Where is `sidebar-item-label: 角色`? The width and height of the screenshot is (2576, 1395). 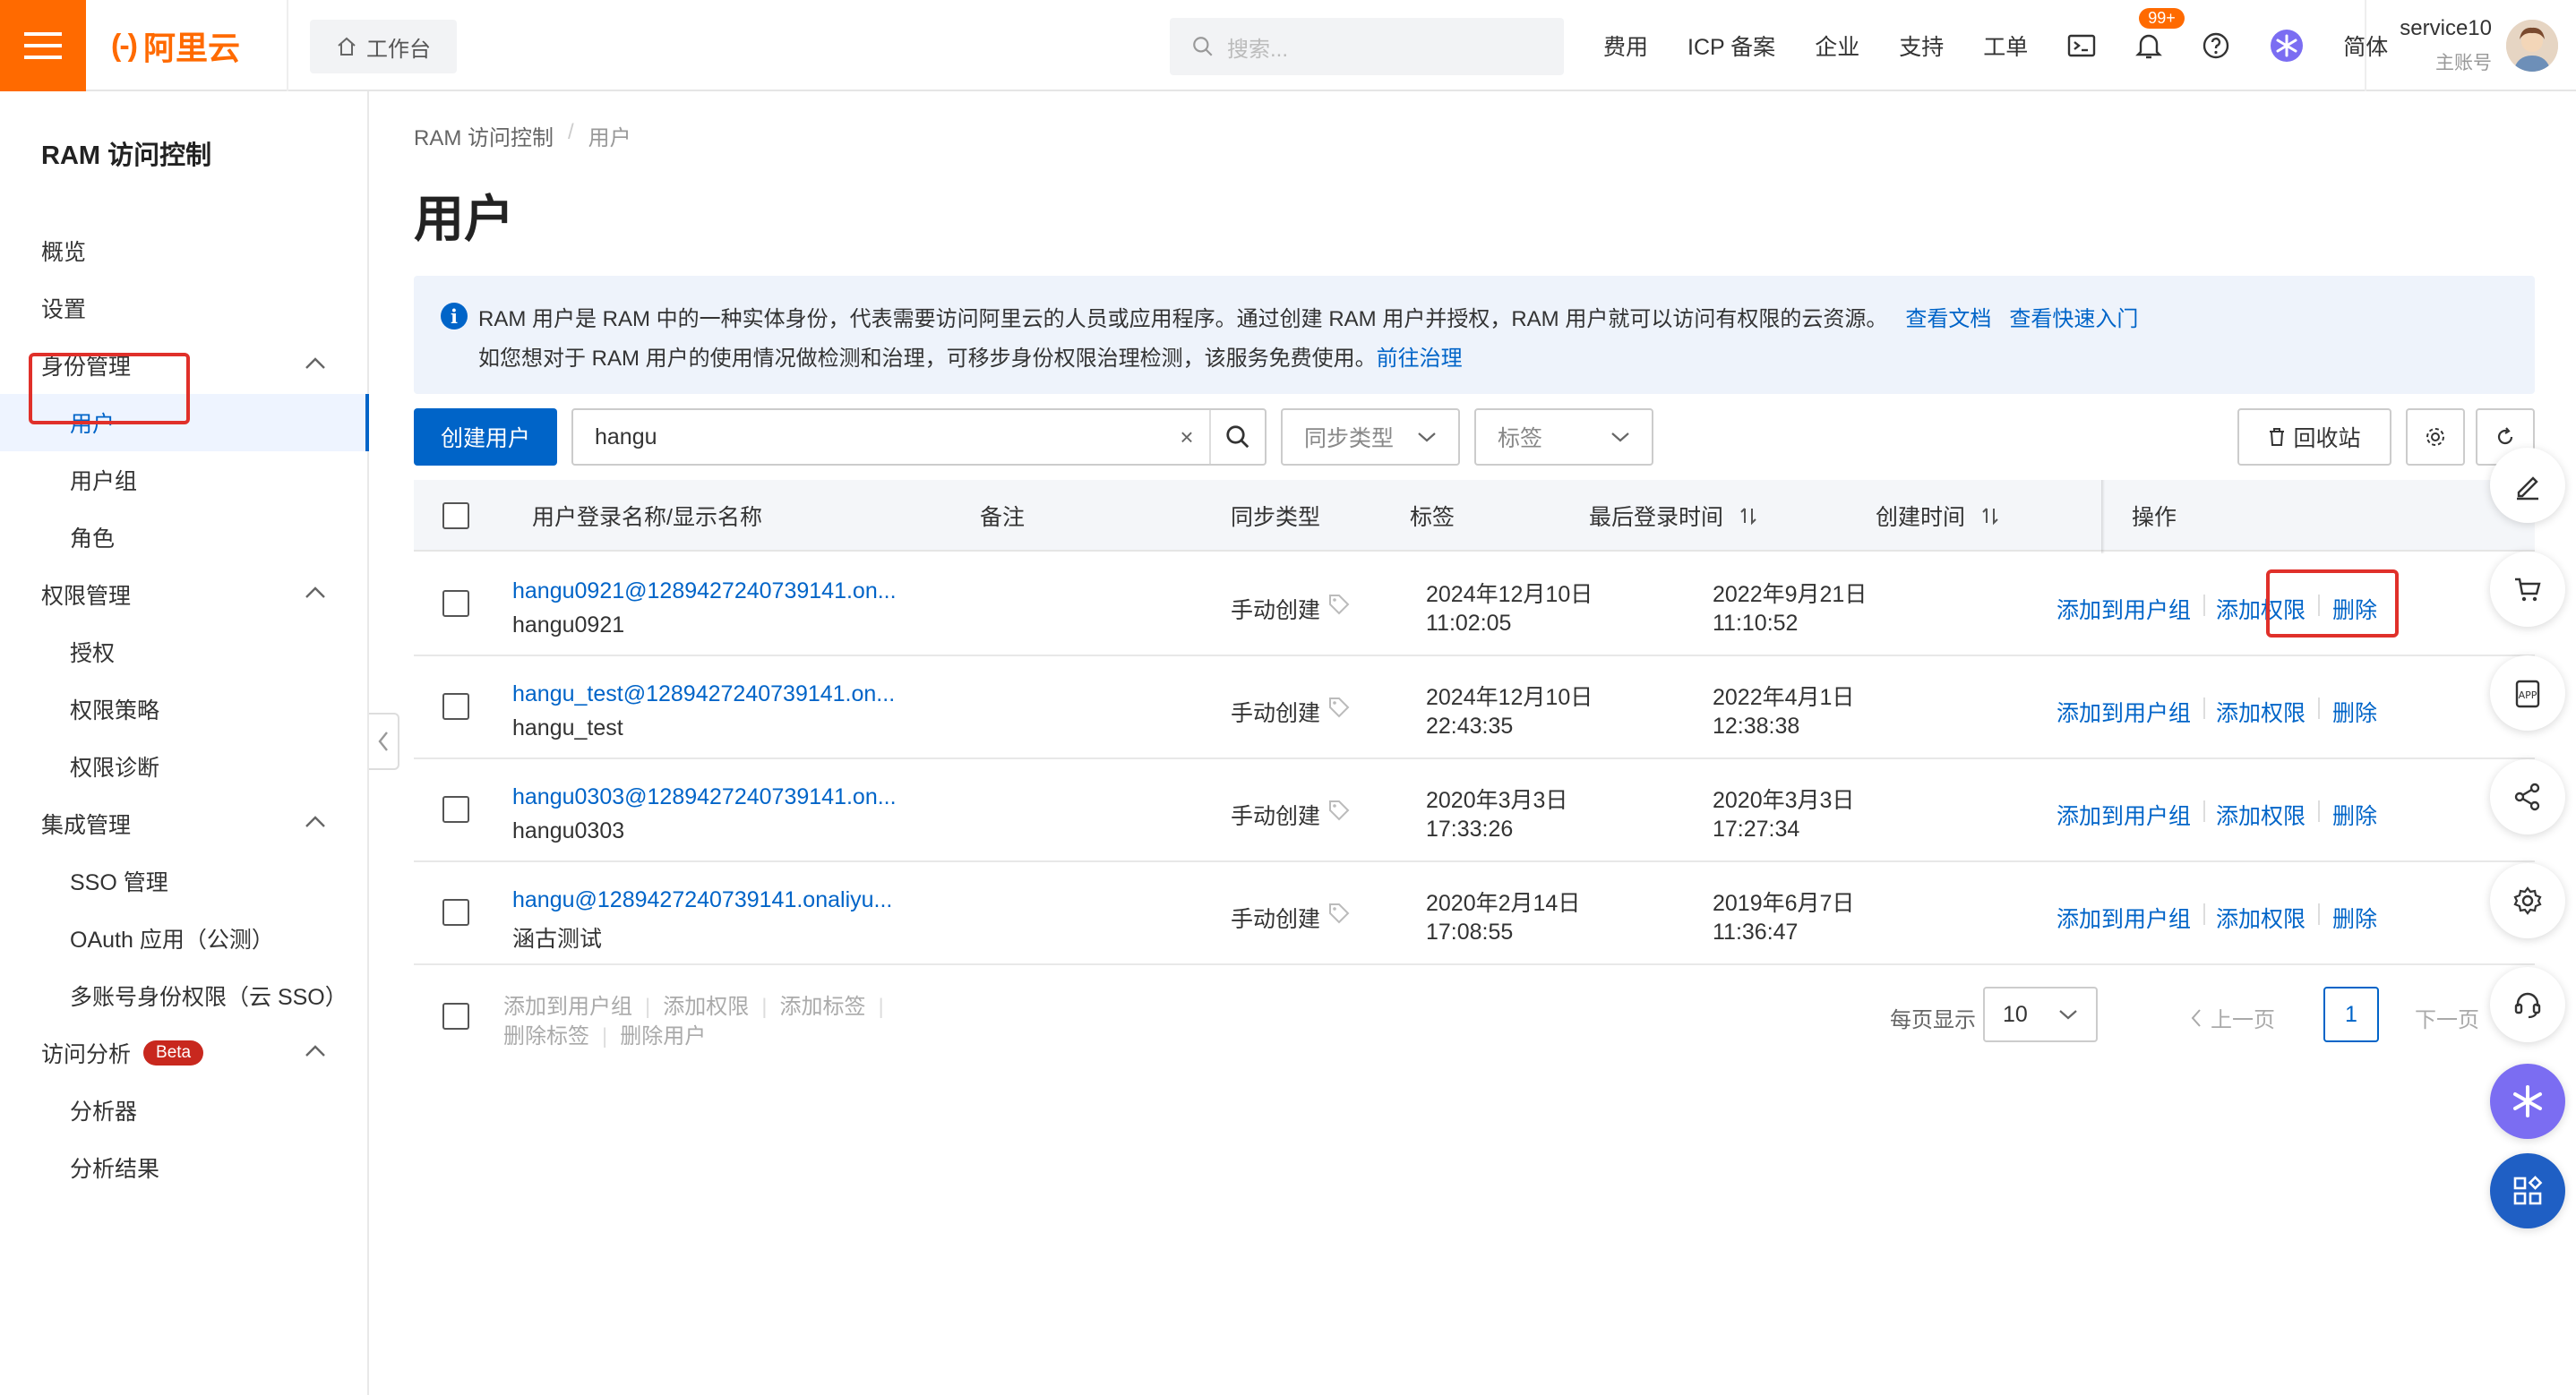 sidebar-item-label: 角色 is located at coordinates (93, 539).